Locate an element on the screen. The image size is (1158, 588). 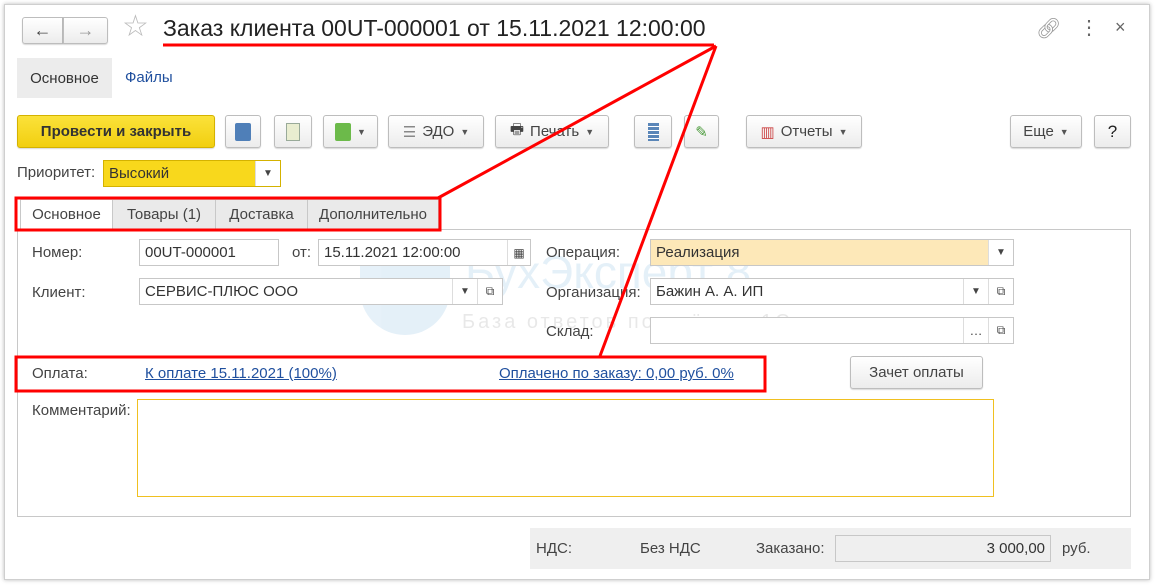
comment-label: Комментарий: is located at coordinates (81, 410).